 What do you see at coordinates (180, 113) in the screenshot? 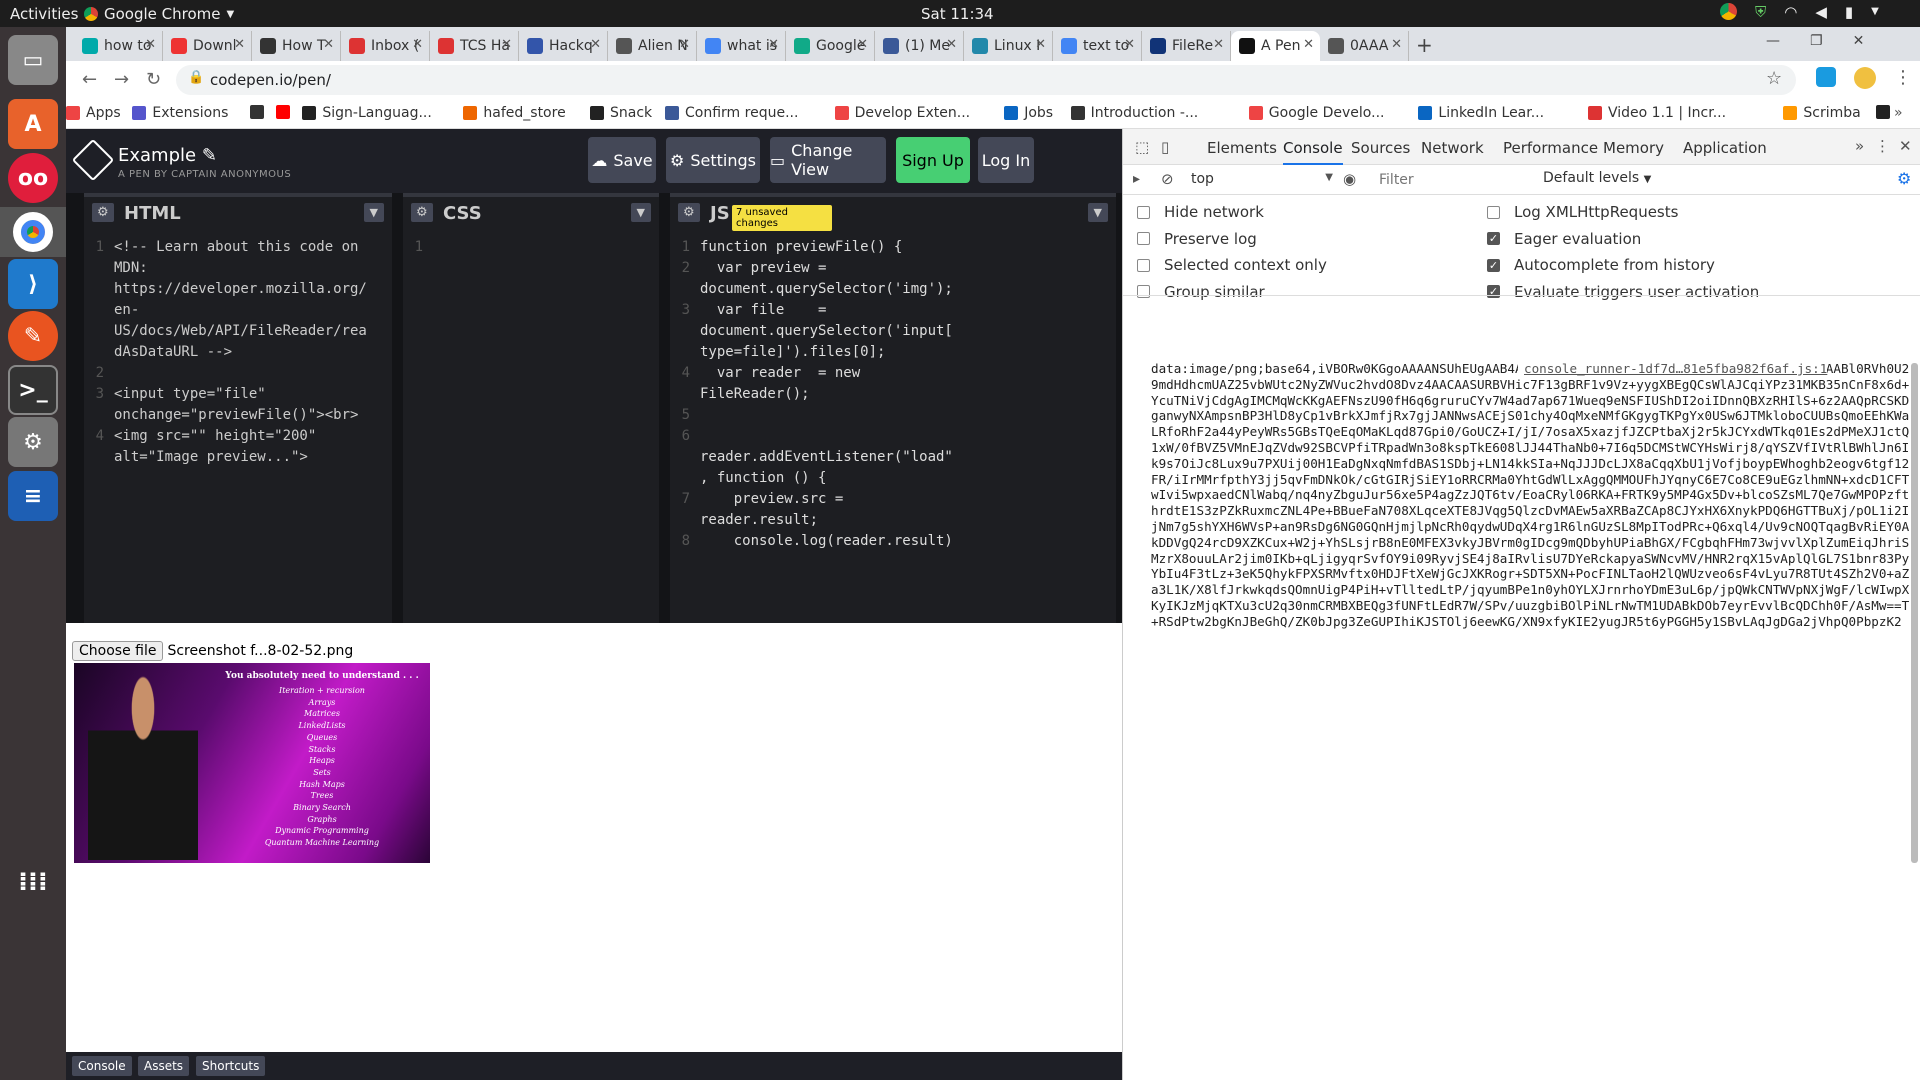
I see `bookmark-item: Extensions` at bounding box center [180, 113].